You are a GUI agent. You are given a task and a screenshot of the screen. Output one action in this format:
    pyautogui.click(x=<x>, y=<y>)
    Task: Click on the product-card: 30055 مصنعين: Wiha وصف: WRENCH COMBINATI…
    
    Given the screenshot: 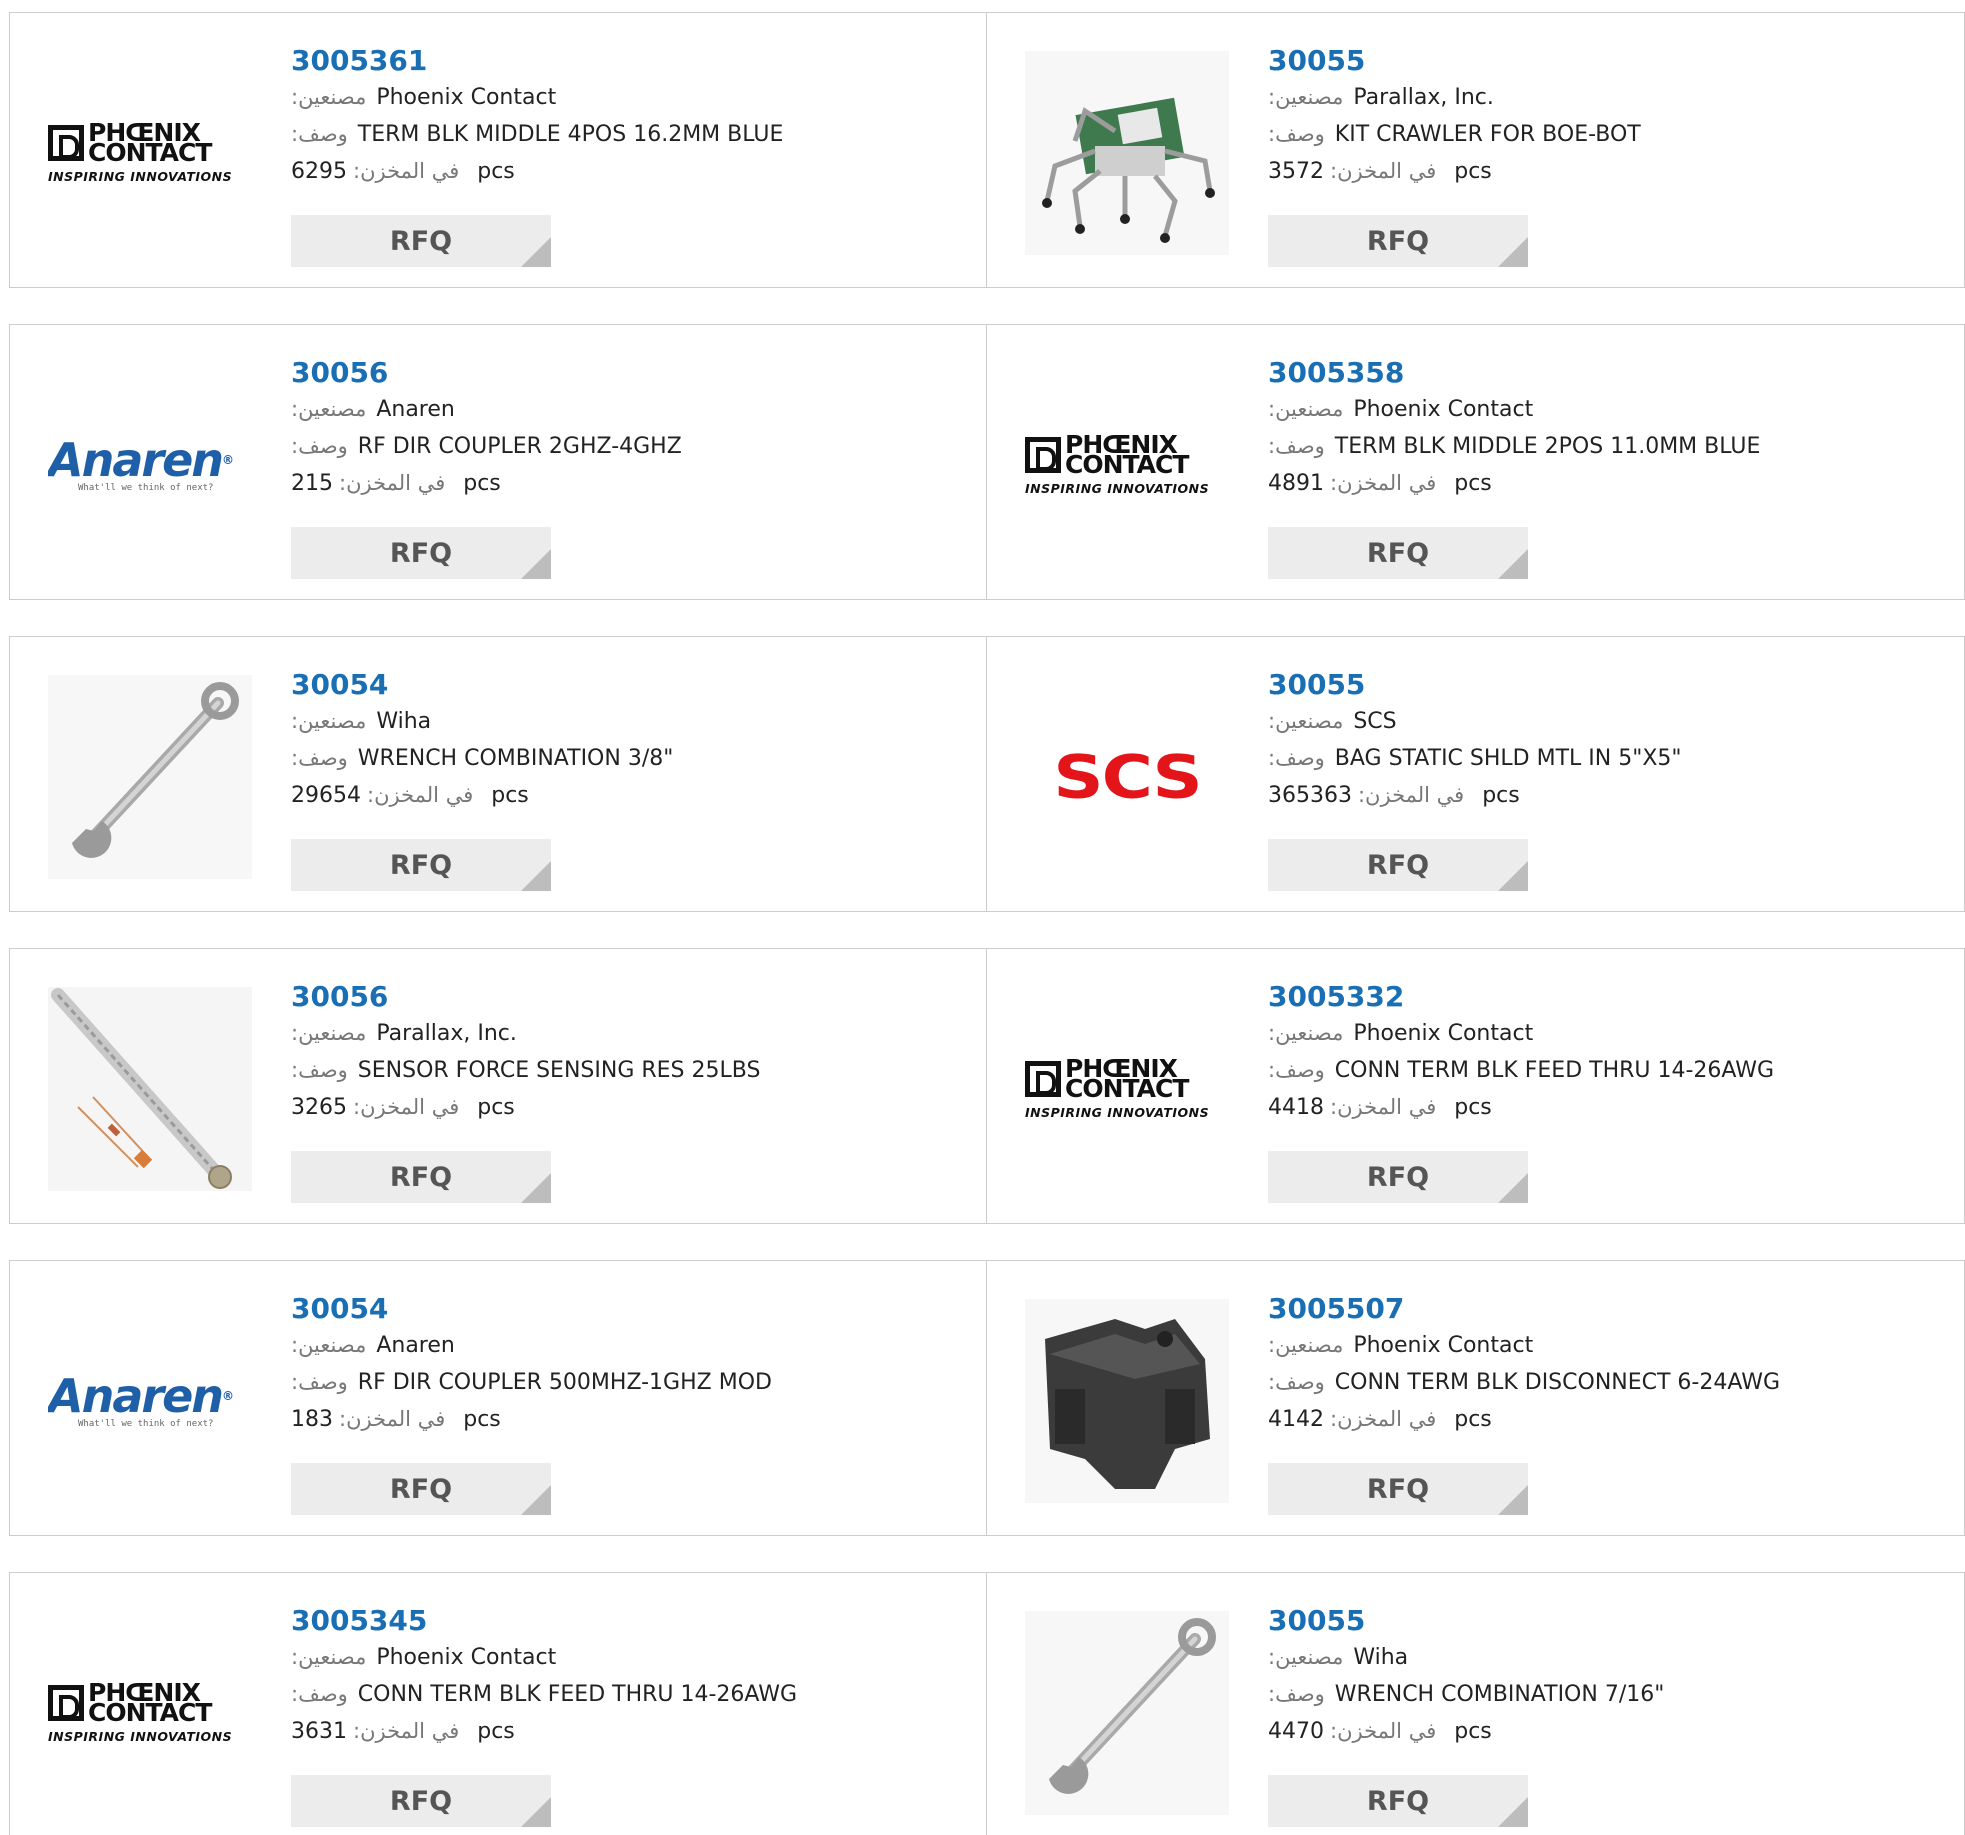 What is the action you would take?
    pyautogui.click(x=1476, y=1703)
    